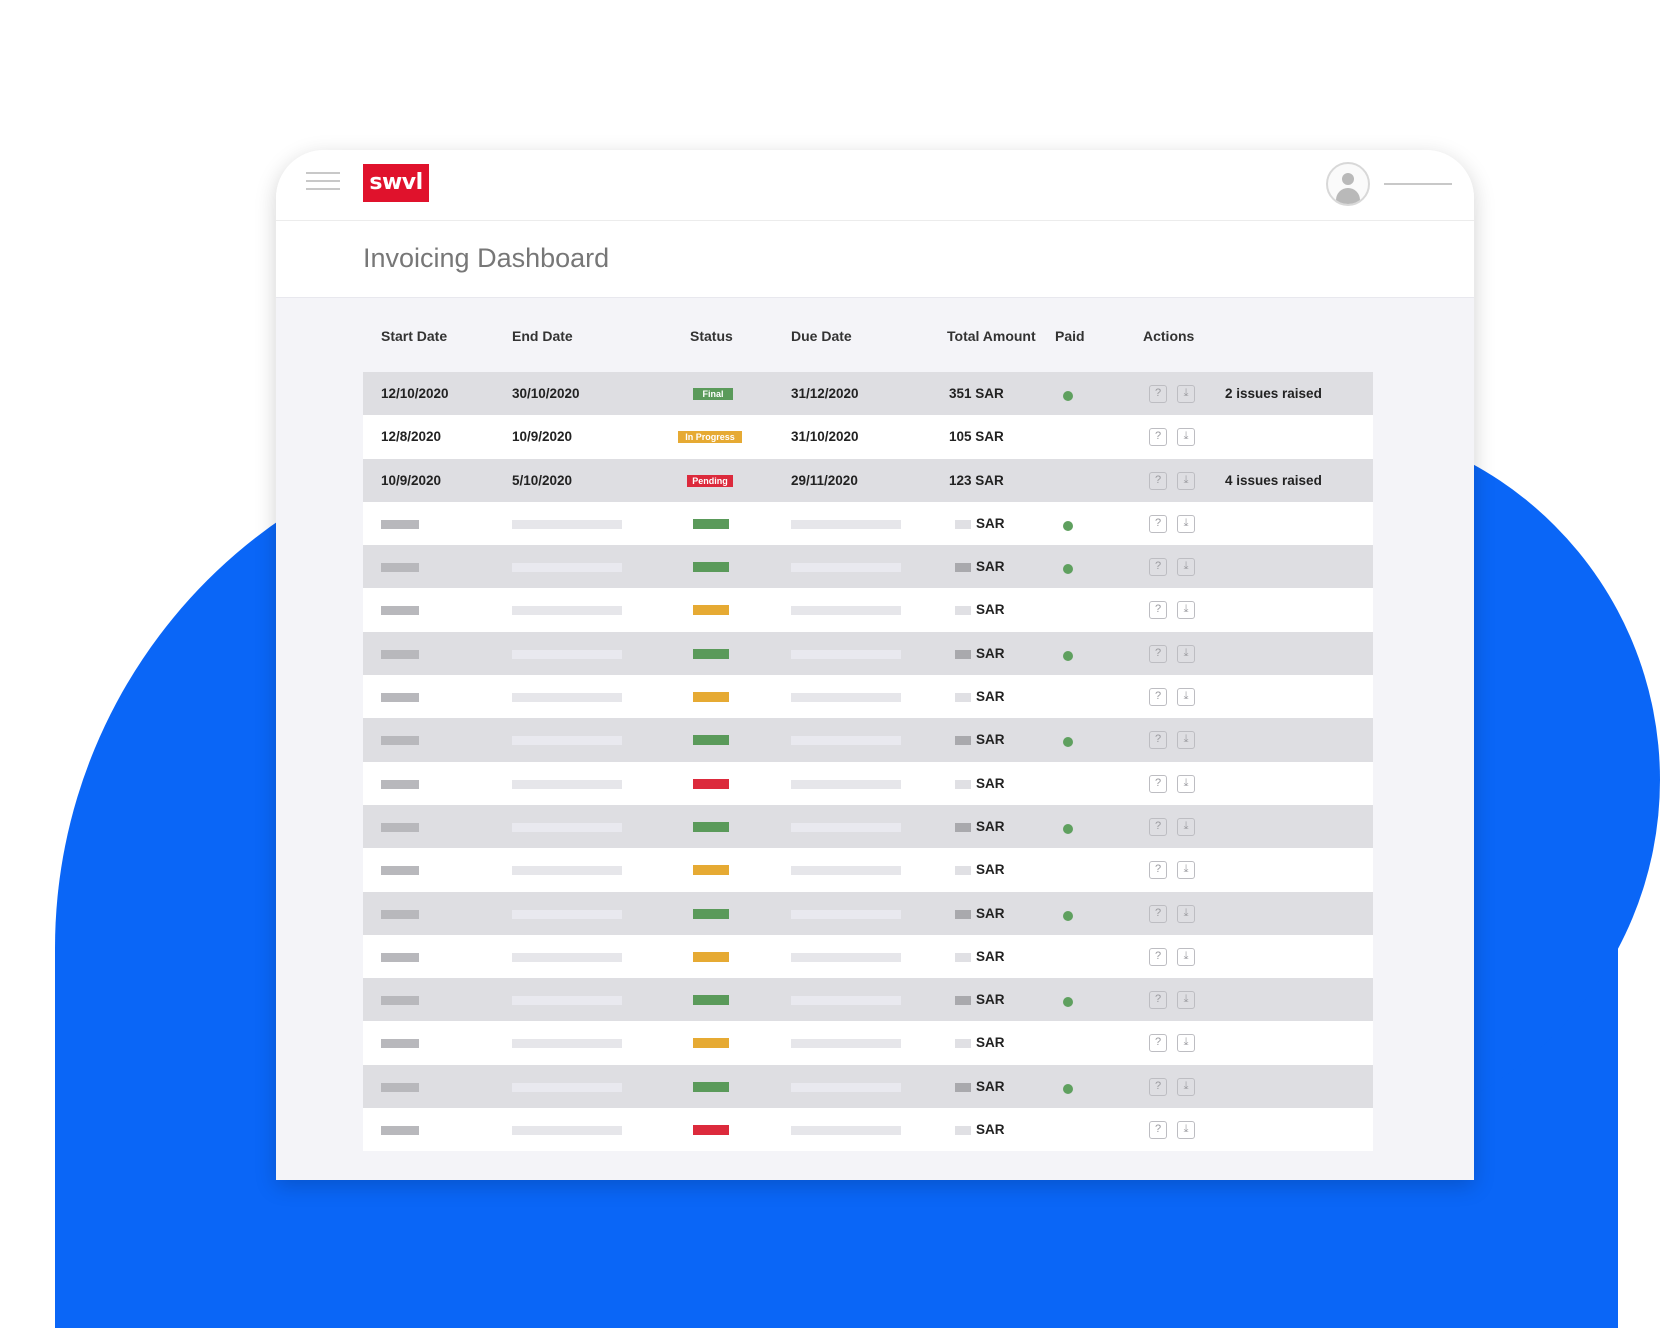 This screenshot has height=1328, width=1668. Describe the element at coordinates (323, 182) in the screenshot. I see `hamburger-icon` at that location.